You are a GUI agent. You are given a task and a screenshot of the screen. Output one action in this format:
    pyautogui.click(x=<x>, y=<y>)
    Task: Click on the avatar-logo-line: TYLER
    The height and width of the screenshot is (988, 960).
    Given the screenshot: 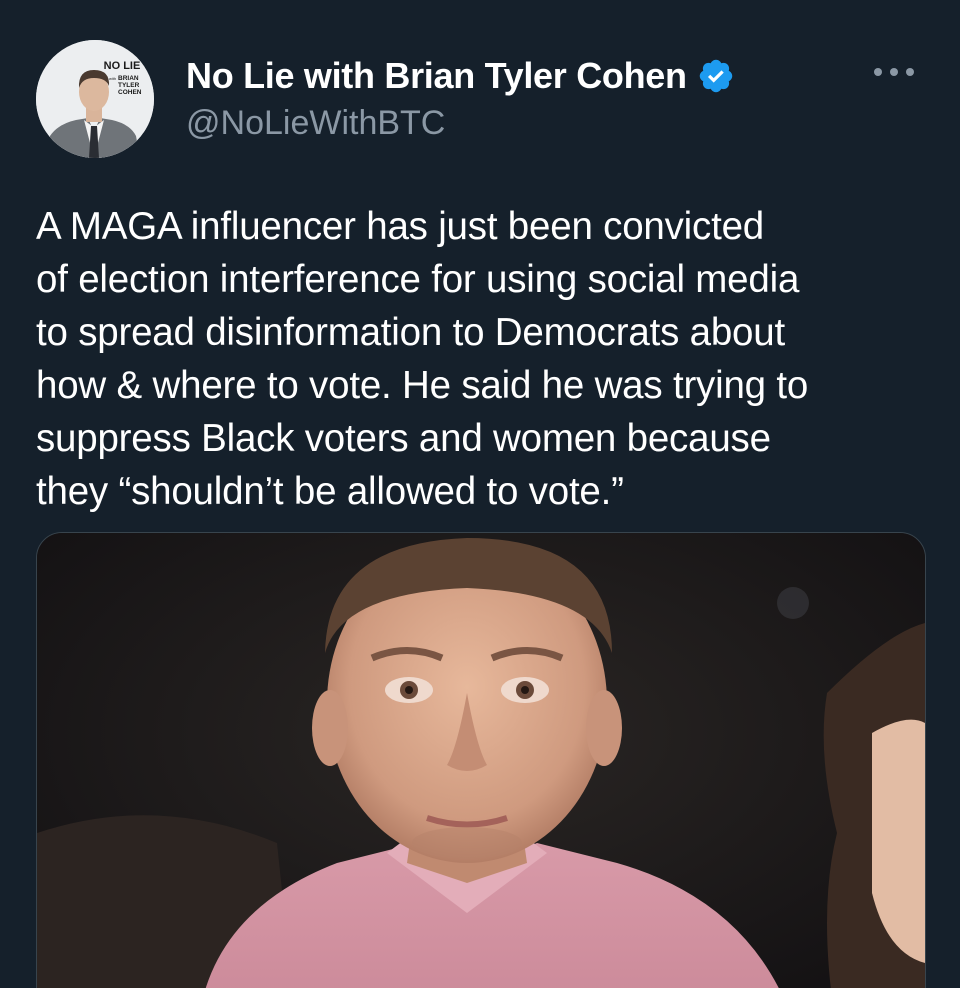 What is the action you would take?
    pyautogui.click(x=129, y=85)
    